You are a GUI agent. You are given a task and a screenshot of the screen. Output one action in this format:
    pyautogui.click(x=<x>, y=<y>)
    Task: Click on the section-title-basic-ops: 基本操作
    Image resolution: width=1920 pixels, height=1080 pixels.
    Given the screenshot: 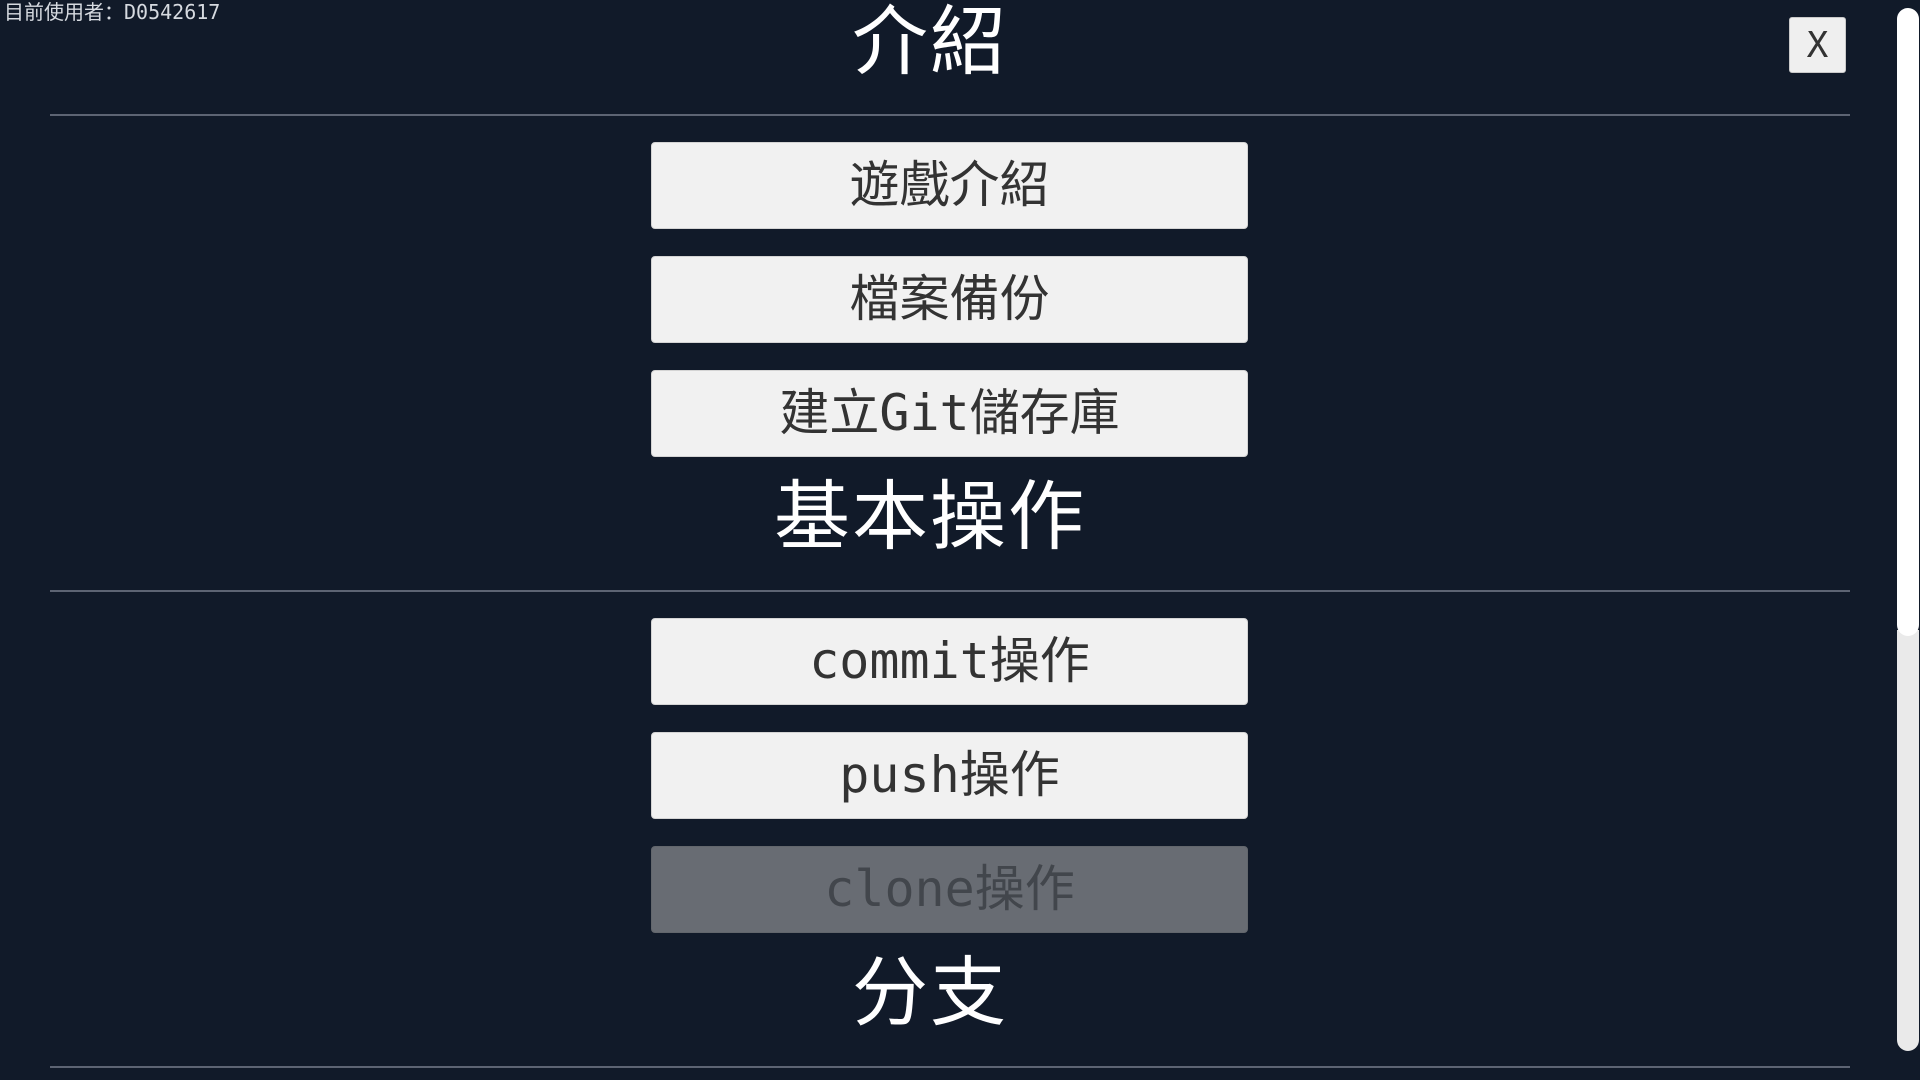 What is the action you would take?
    pyautogui.click(x=930, y=516)
    